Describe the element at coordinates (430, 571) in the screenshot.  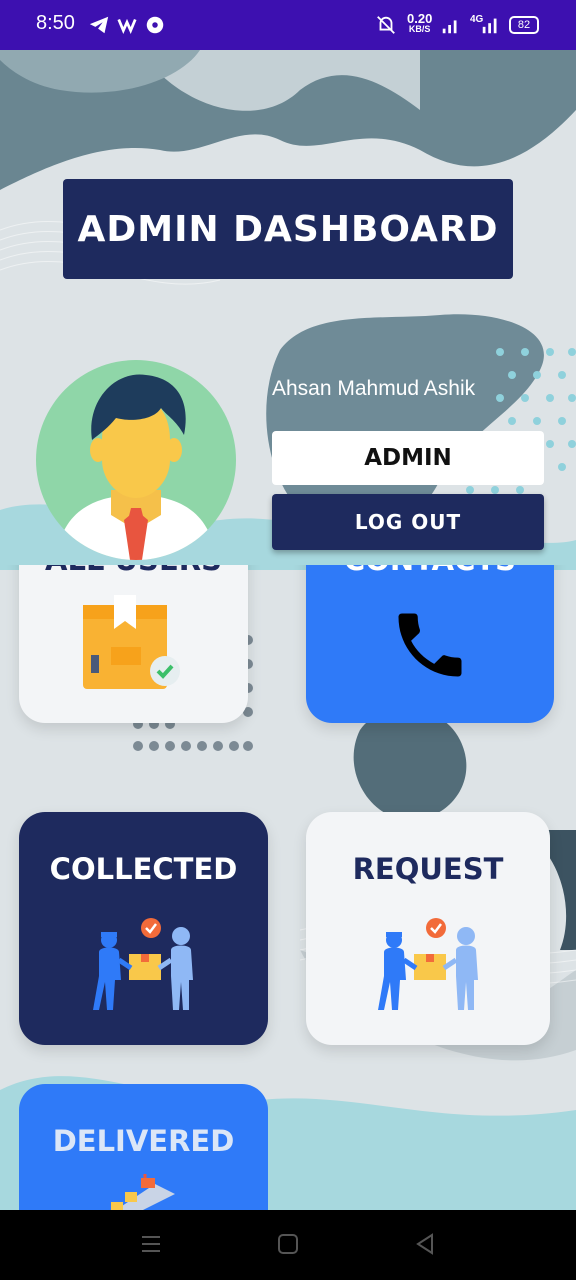
I see `card-label: CONTACTS` at that location.